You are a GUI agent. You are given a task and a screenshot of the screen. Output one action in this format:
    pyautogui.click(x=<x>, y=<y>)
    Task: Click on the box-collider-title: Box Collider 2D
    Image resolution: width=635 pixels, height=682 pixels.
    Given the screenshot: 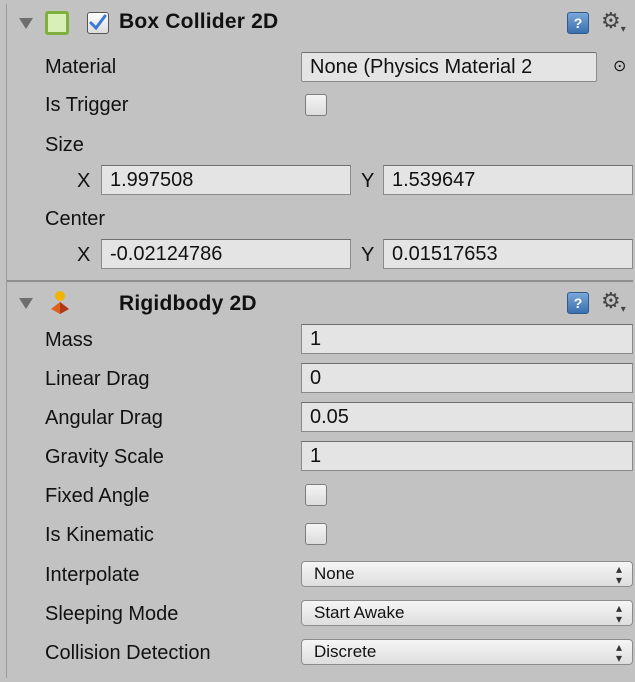 What is the action you would take?
    pyautogui.click(x=199, y=21)
    